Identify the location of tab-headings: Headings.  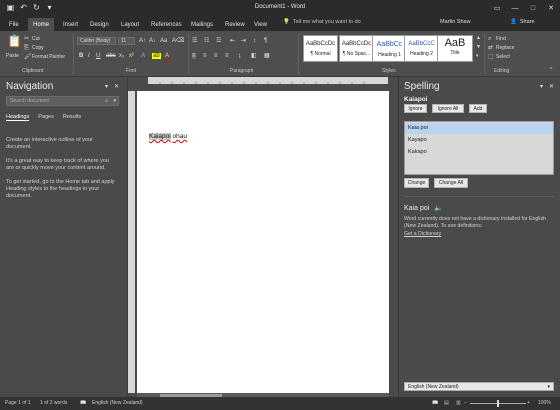
(18, 117).